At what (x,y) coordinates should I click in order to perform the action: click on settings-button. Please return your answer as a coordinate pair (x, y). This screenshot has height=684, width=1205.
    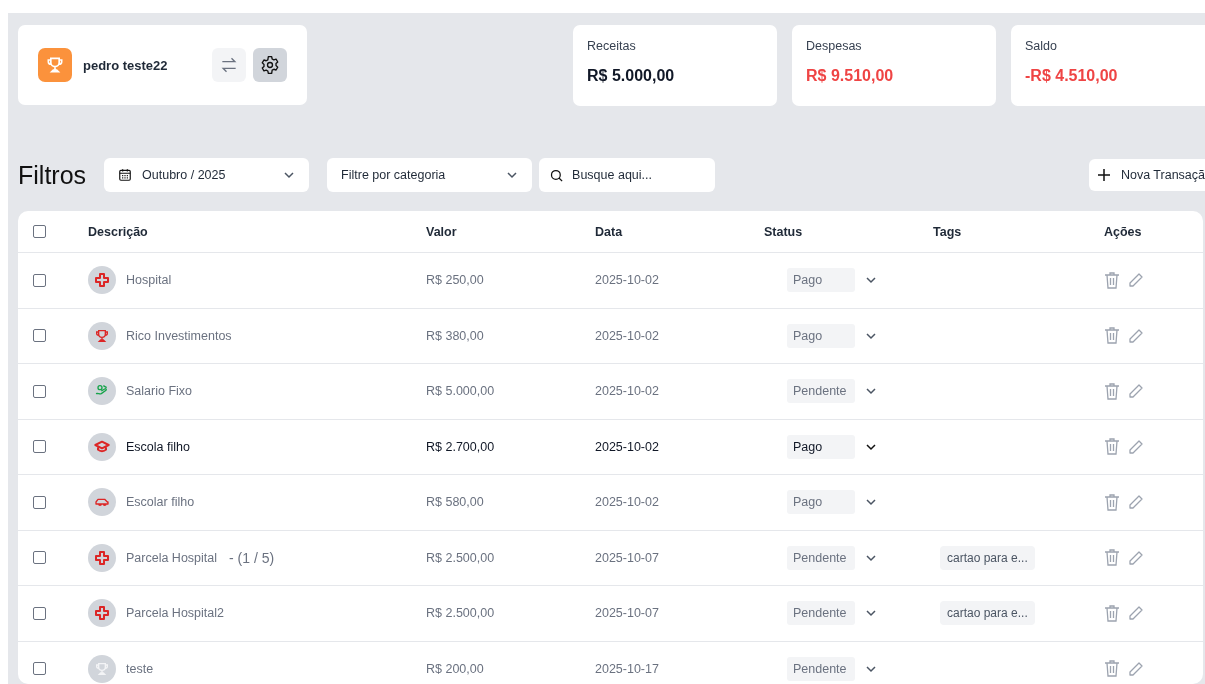
    Looking at the image, I should click on (270, 65).